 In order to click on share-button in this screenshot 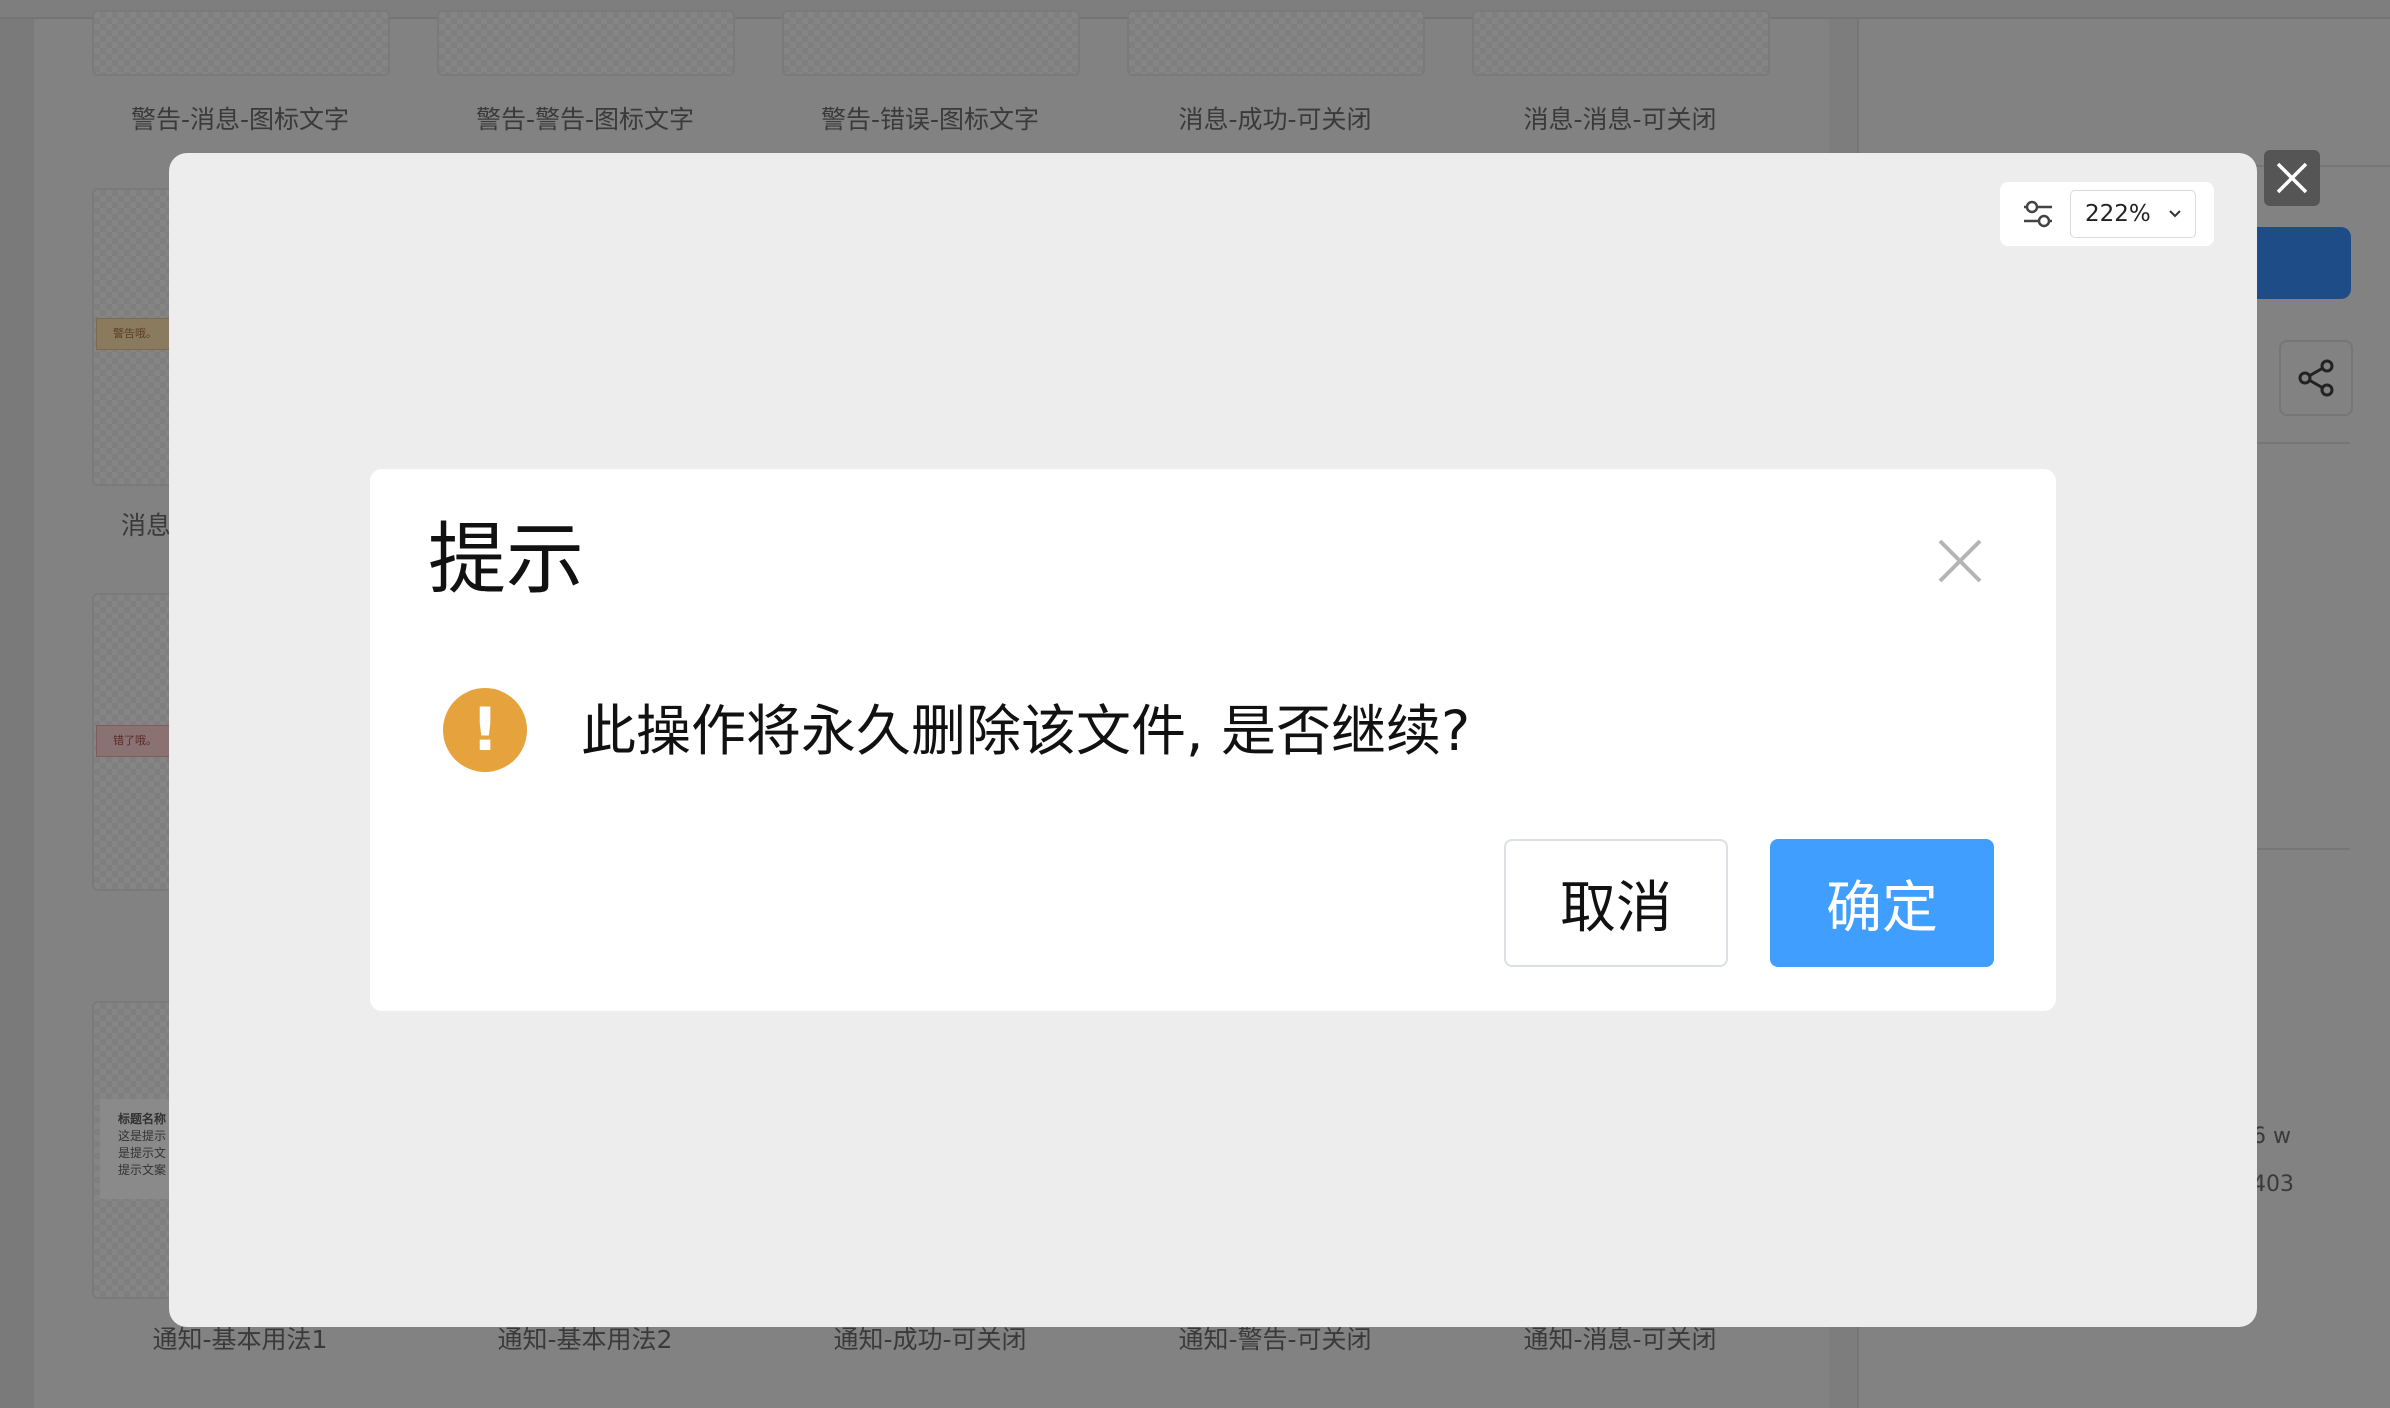, I will do `click(2316, 378)`.